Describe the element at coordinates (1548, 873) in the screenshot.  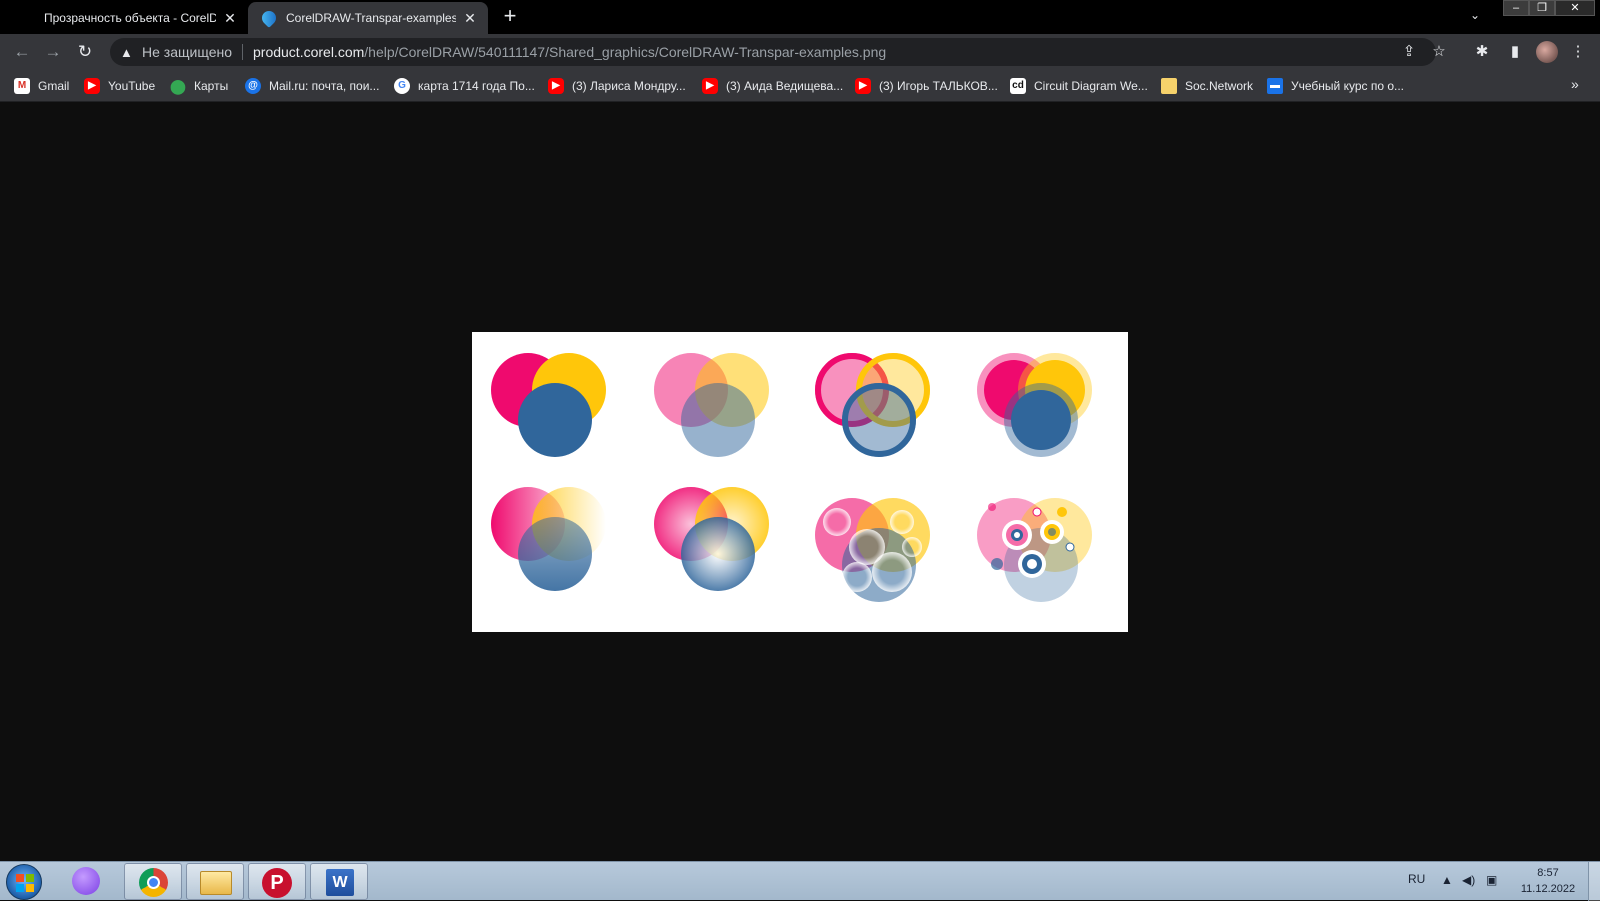
I see `clock-time: 8:57` at that location.